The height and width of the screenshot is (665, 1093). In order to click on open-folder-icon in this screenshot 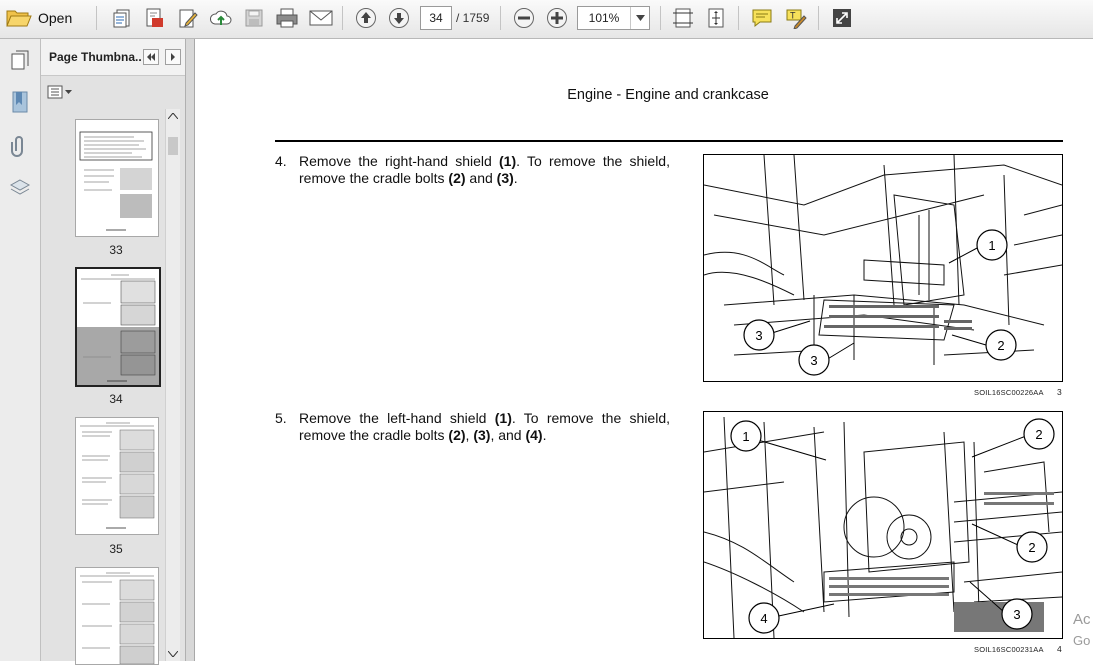, I will do `click(19, 18)`.